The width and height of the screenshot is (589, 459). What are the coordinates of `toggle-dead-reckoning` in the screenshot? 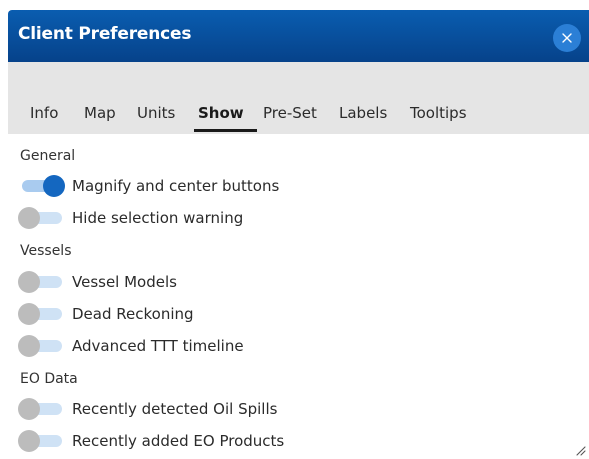 It's located at (41, 314).